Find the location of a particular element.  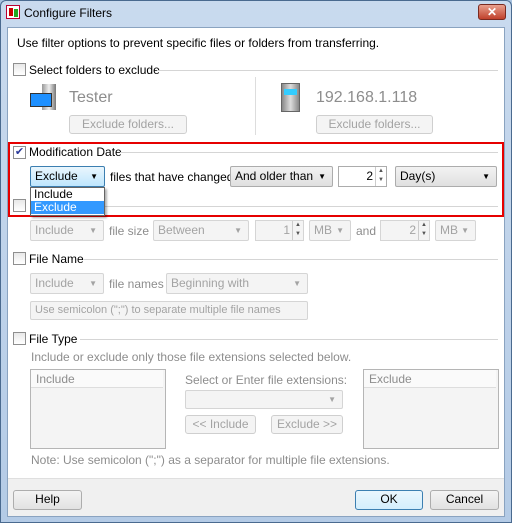

folder-divider is located at coordinates (255, 106).